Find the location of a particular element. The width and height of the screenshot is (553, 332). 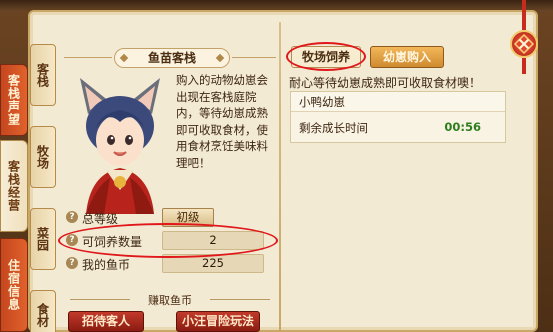

adventure-button: 小汪冒险玩法 is located at coordinates (218, 321).